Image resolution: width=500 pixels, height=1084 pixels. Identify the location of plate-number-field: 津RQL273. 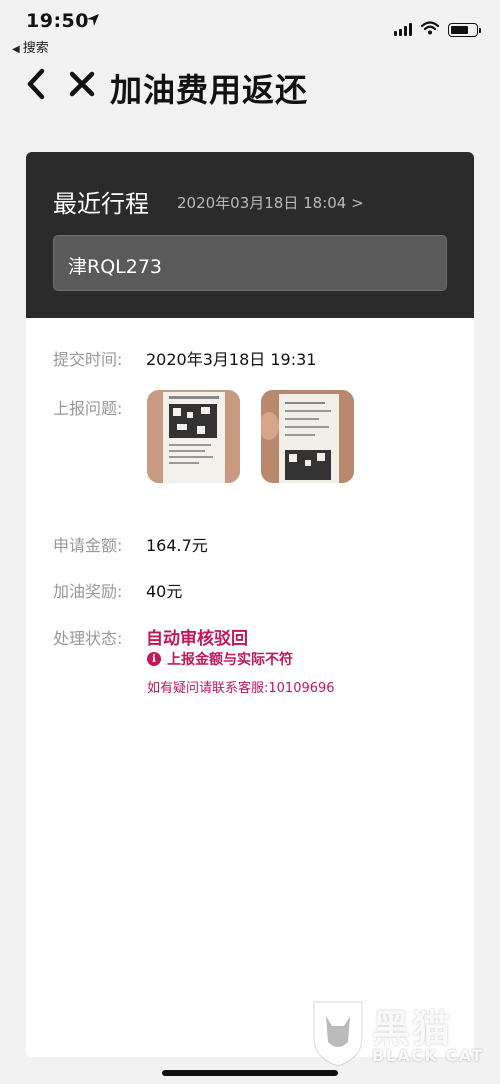
(250, 263).